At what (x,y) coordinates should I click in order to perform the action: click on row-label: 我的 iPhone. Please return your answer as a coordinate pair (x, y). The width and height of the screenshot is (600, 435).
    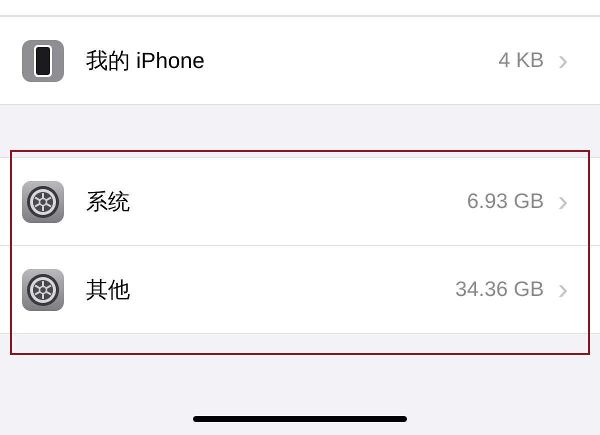
    Looking at the image, I should click on (146, 60).